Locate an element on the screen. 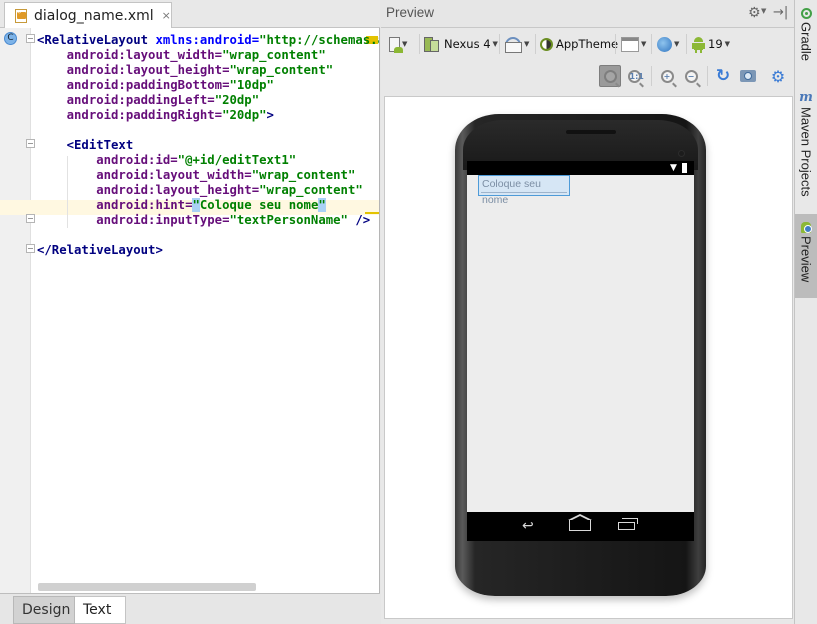  device-config-button: ▼ is located at coordinates (398, 44).